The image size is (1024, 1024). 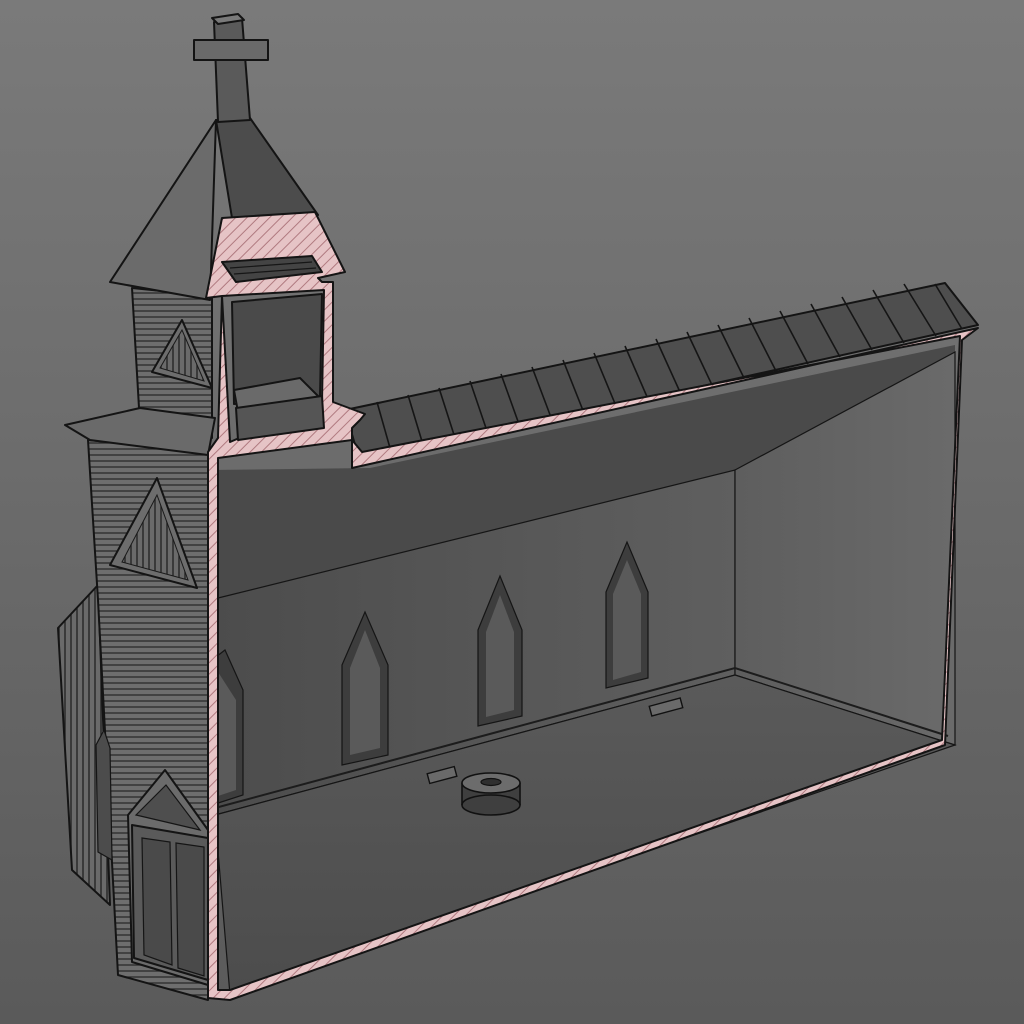 I want to click on spire-roof-right, so click(x=267, y=168).